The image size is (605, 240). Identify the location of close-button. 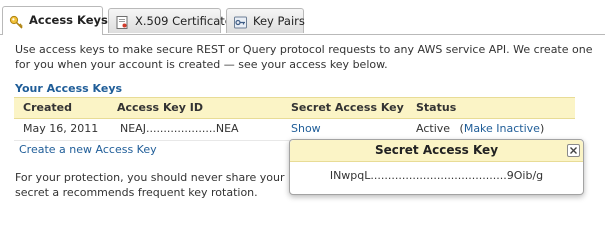
(573, 150).